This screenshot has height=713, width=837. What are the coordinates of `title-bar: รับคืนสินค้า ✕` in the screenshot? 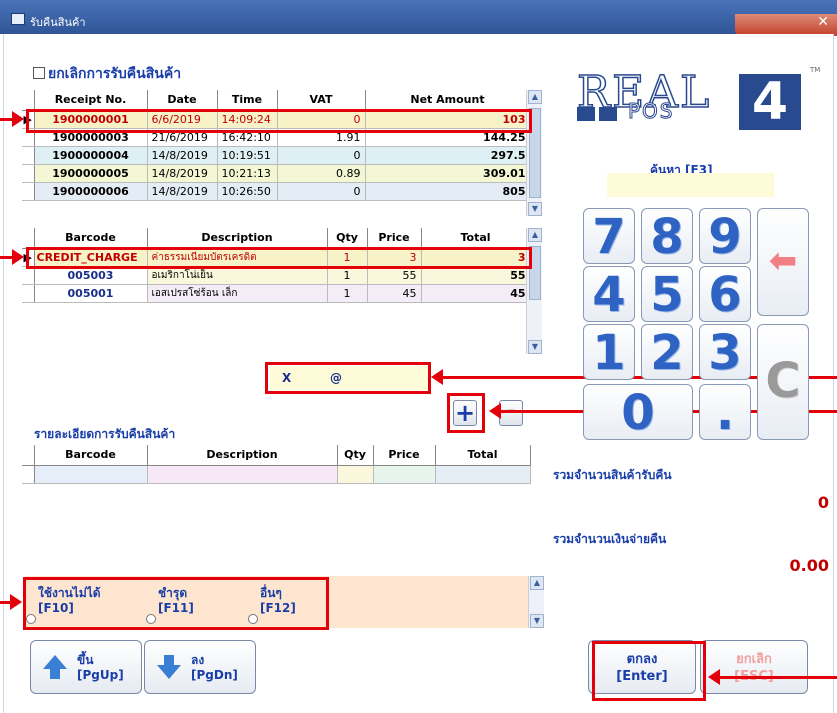 It's located at (418, 18).